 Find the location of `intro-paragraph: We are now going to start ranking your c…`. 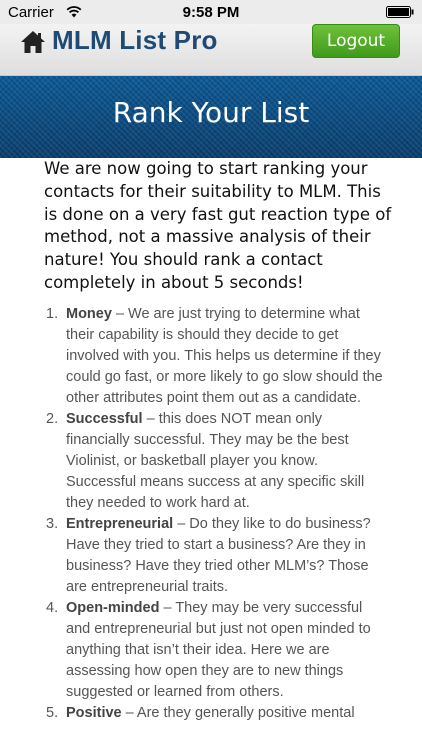

intro-paragraph: We are now going to start ranking your c… is located at coordinates (218, 225).